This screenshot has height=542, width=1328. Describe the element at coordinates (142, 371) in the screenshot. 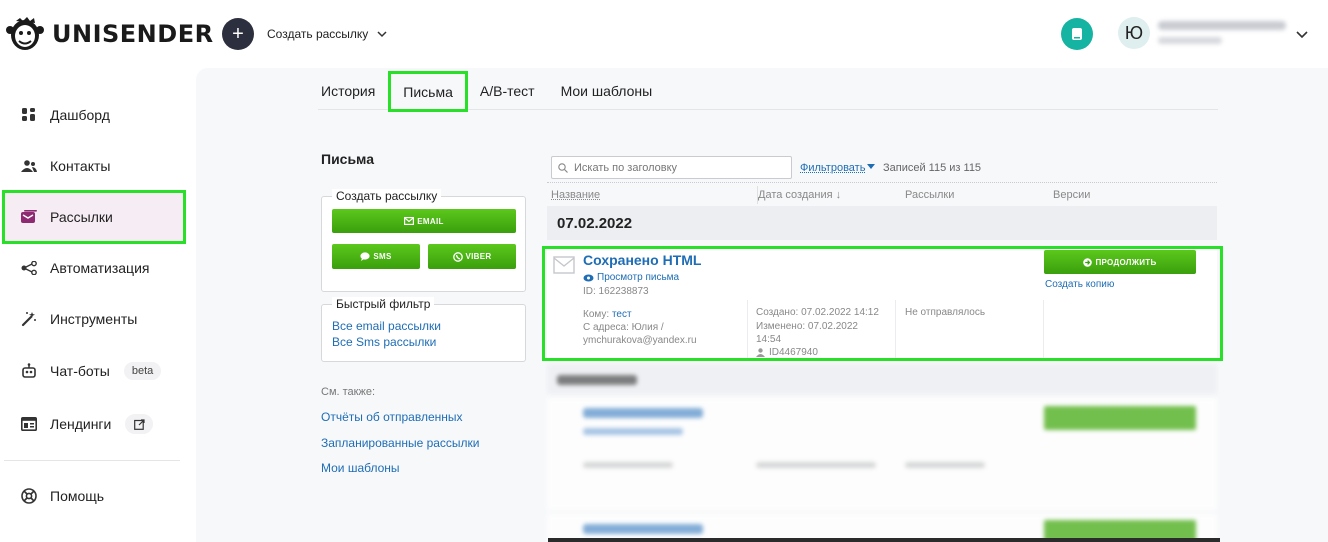

I see `beta-badge: beta` at that location.